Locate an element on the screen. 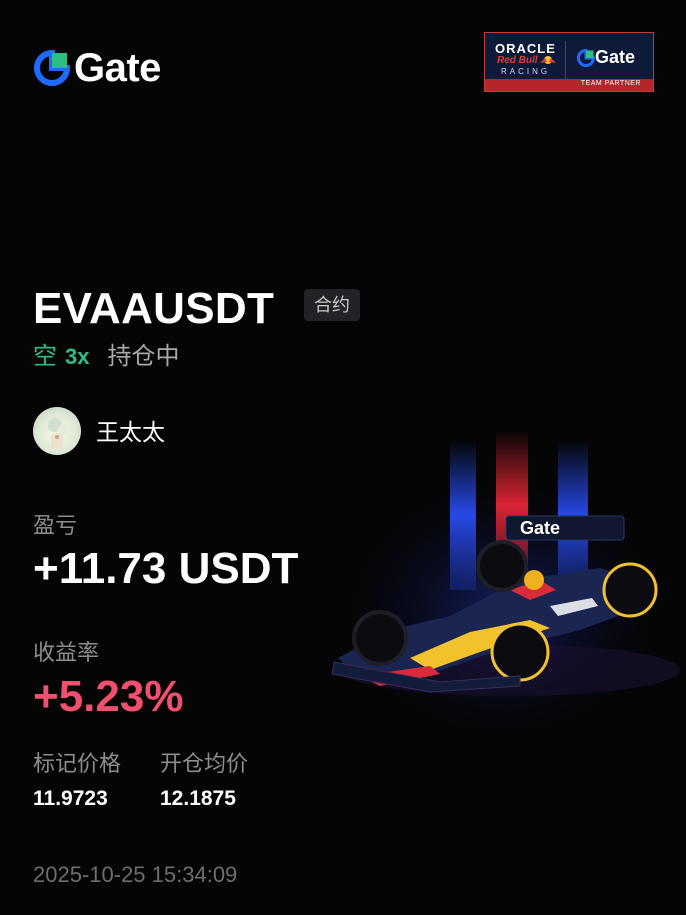  logo-text: Gate is located at coordinates (117, 68).